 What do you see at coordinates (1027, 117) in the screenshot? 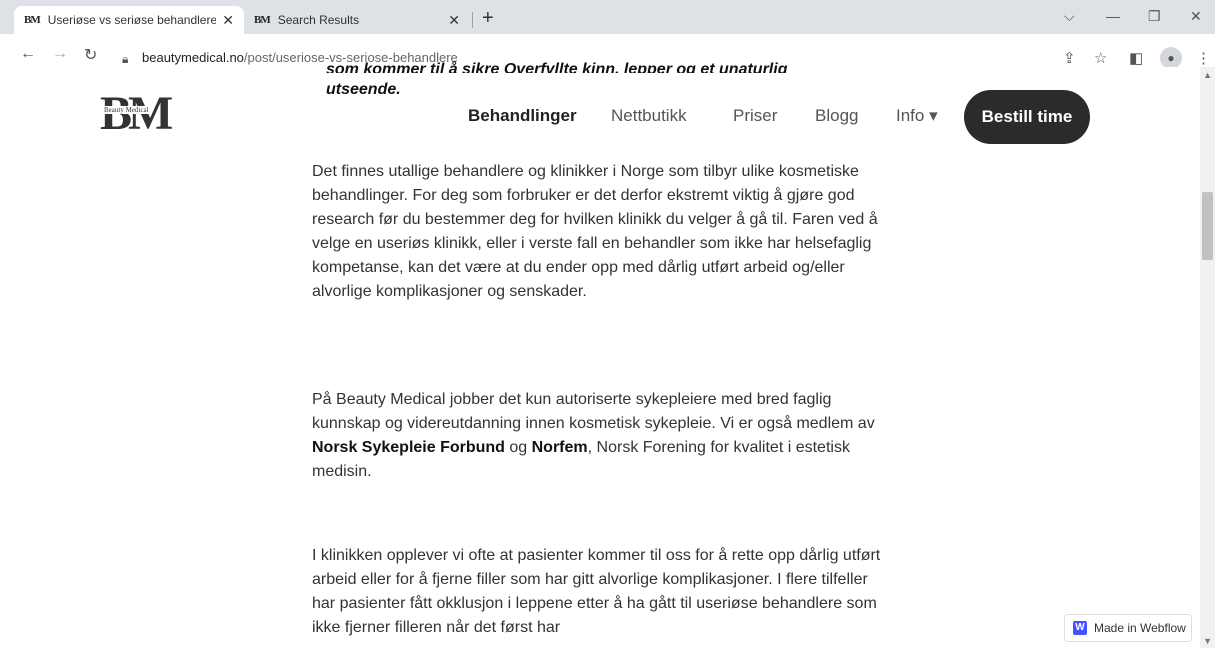
I see `book-appointment-button: Bestill time` at bounding box center [1027, 117].